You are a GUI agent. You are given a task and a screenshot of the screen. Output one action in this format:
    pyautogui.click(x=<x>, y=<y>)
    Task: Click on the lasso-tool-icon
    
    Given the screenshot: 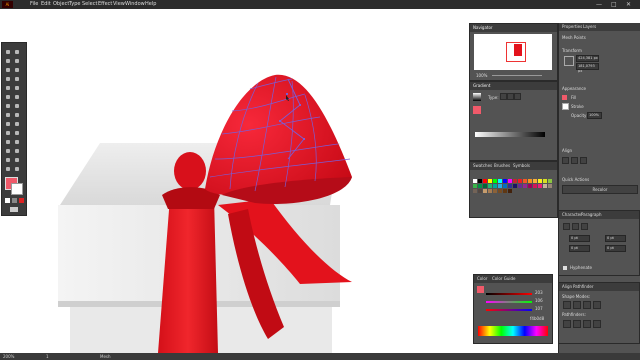 What is the action you would take?
    pyautogui.click(x=17, y=61)
    